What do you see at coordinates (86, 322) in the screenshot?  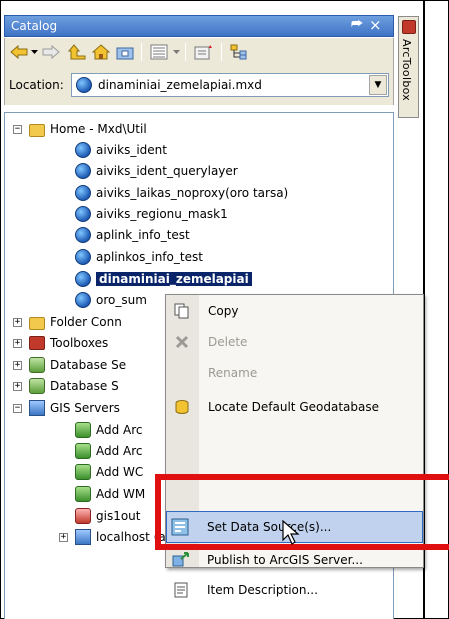 I see `tree-item-label: Folder Conn` at bounding box center [86, 322].